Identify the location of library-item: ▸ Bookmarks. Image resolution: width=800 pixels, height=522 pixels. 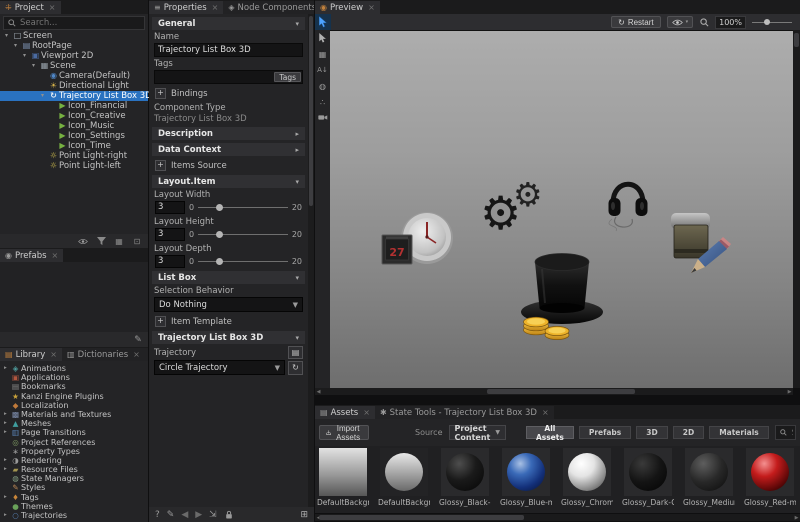
(74, 386).